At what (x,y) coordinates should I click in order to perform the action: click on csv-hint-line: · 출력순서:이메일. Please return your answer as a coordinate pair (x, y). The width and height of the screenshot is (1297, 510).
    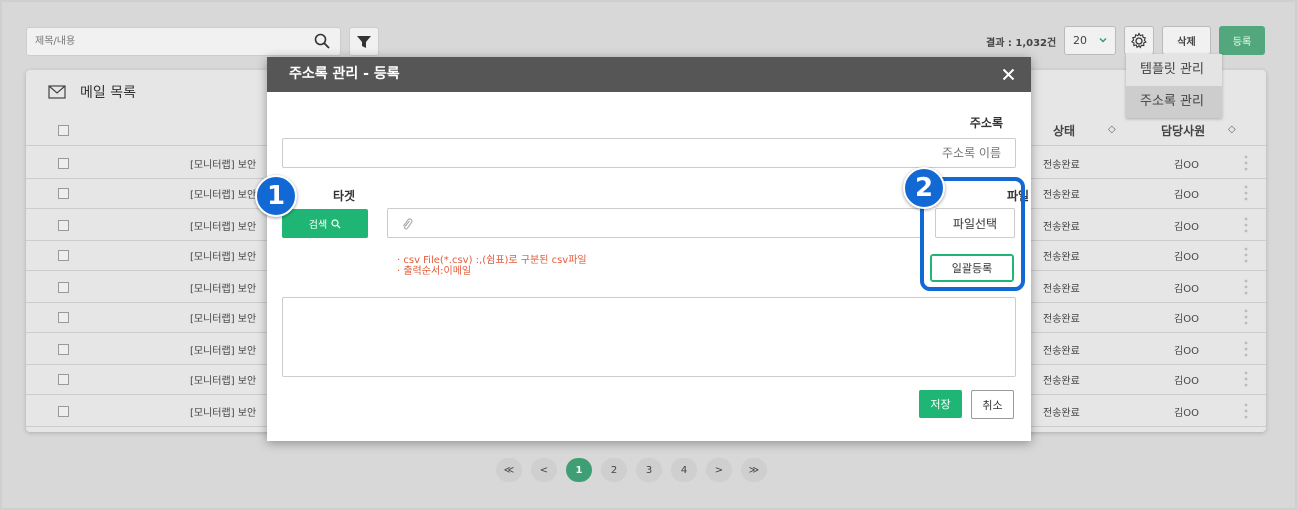
    Looking at the image, I should click on (434, 271).